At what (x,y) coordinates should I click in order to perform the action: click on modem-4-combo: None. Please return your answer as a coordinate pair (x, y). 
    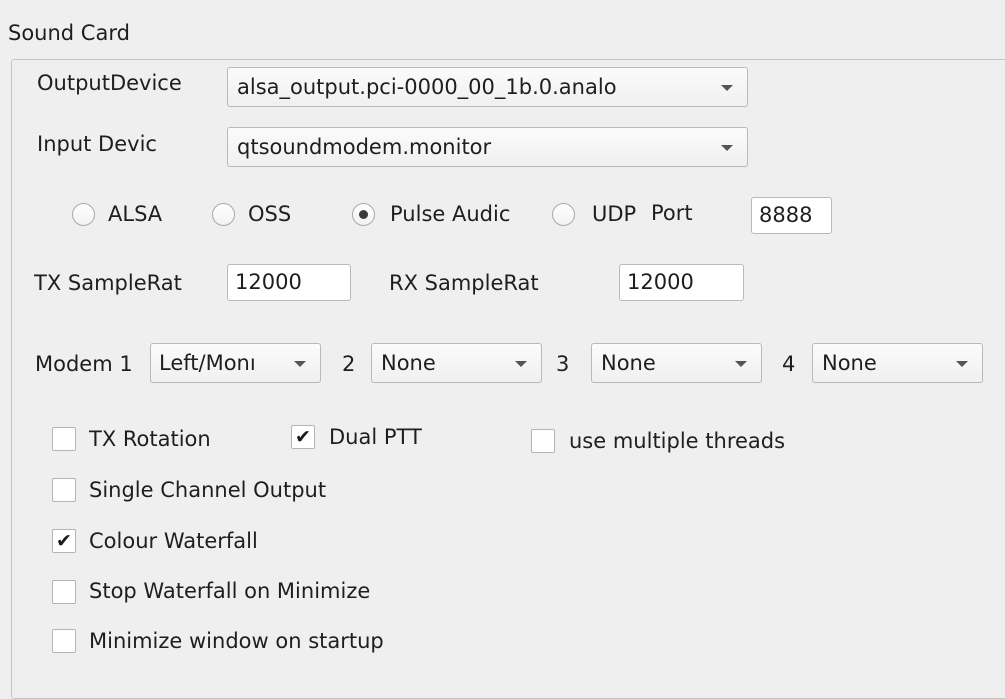
    Looking at the image, I should click on (897, 363).